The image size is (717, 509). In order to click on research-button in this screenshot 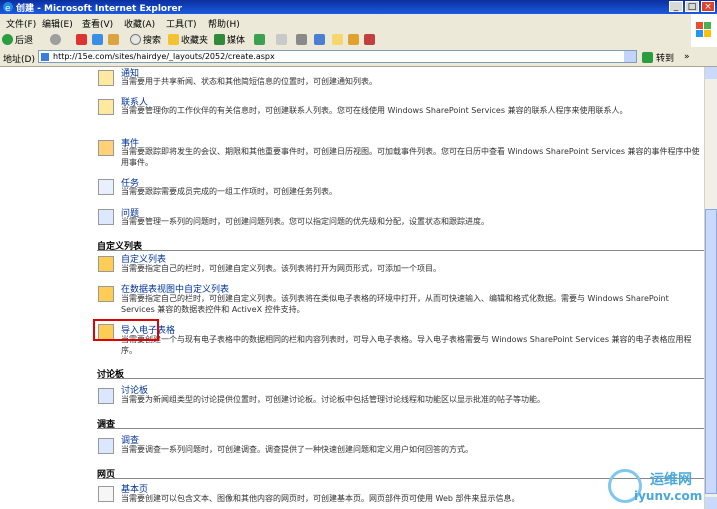, I will do `click(369, 39)`.